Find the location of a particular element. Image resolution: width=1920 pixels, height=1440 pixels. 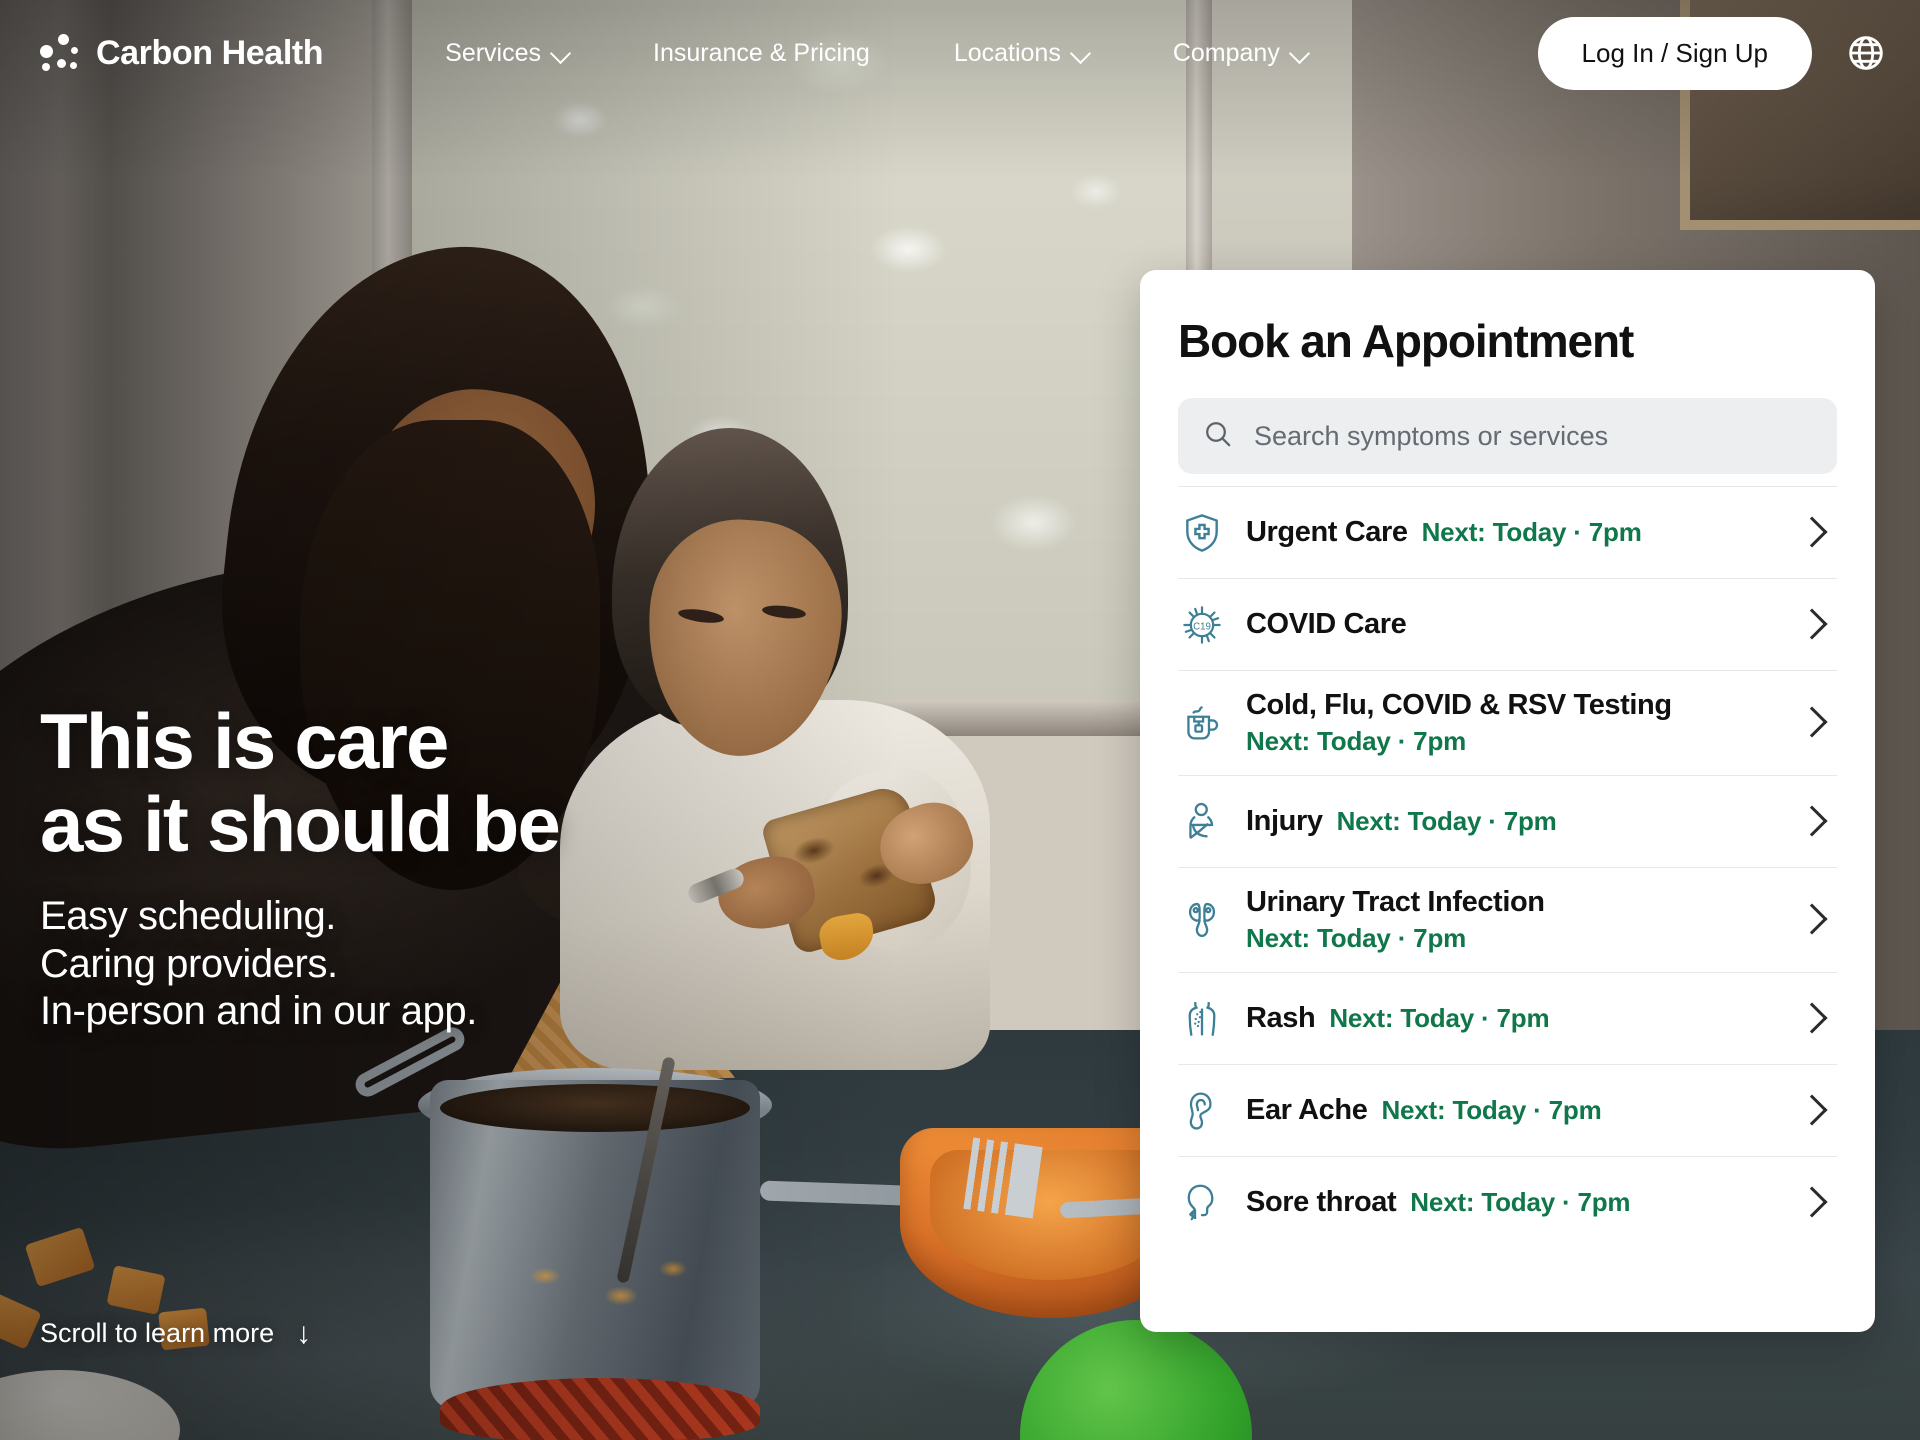

service-name: COVID Care is located at coordinates (1326, 624).